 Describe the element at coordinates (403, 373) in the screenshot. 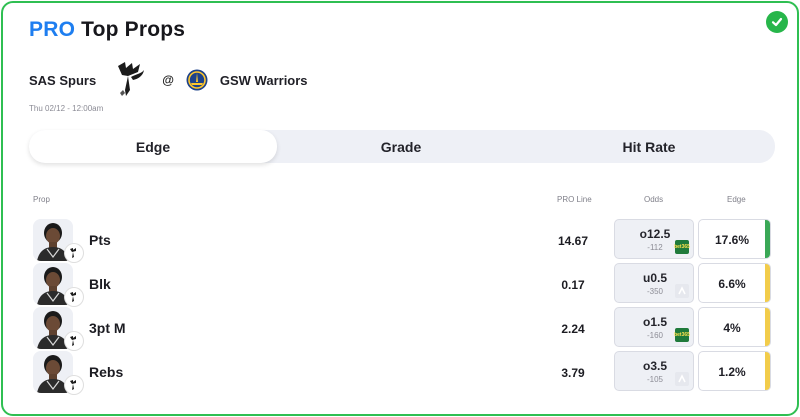

I see `prop-row: Rebs 3.79 o3.5 -105 1.2%` at that location.